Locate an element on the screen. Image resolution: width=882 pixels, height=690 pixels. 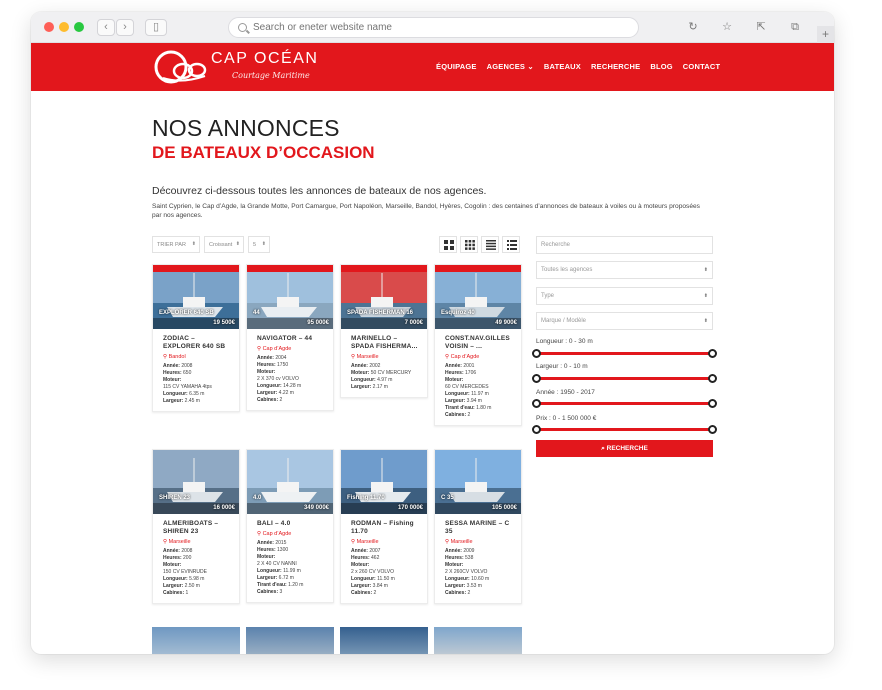
logo-icon is located at coordinates (181, 67).